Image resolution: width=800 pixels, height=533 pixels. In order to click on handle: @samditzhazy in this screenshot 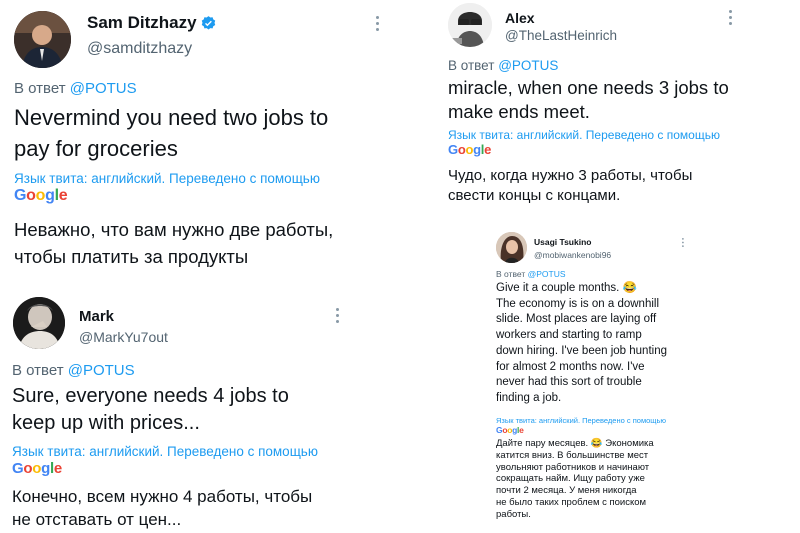, I will do `click(139, 49)`.